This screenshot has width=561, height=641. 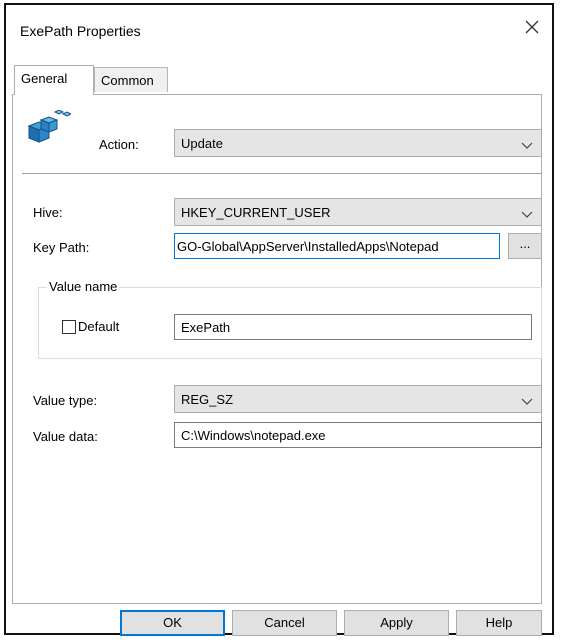 I want to click on ok-button: OK, so click(x=172, y=623).